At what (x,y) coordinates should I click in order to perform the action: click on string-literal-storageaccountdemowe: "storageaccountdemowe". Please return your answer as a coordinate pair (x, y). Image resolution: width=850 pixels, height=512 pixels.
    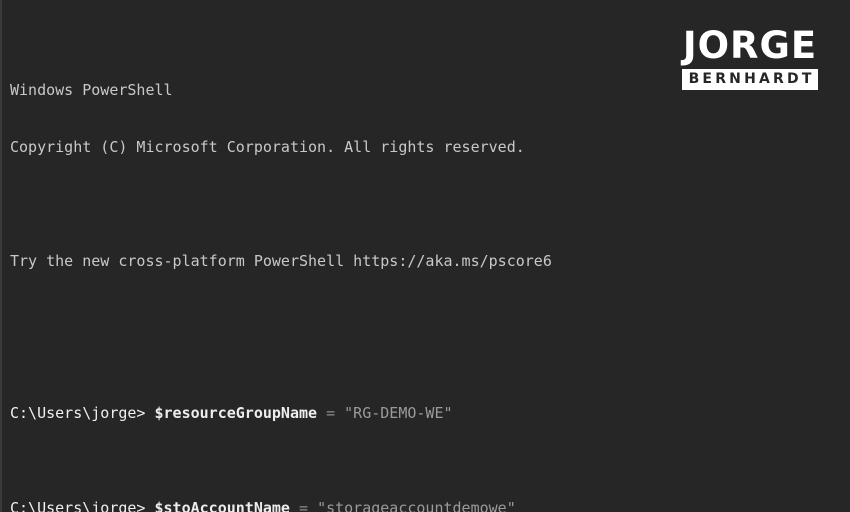
    Looking at the image, I should click on (416, 505).